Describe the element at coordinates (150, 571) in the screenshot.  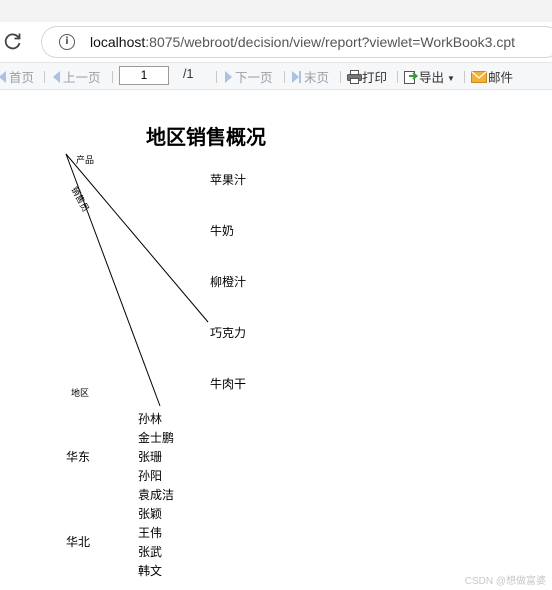
I see `salesperson-cell: 韩文` at that location.